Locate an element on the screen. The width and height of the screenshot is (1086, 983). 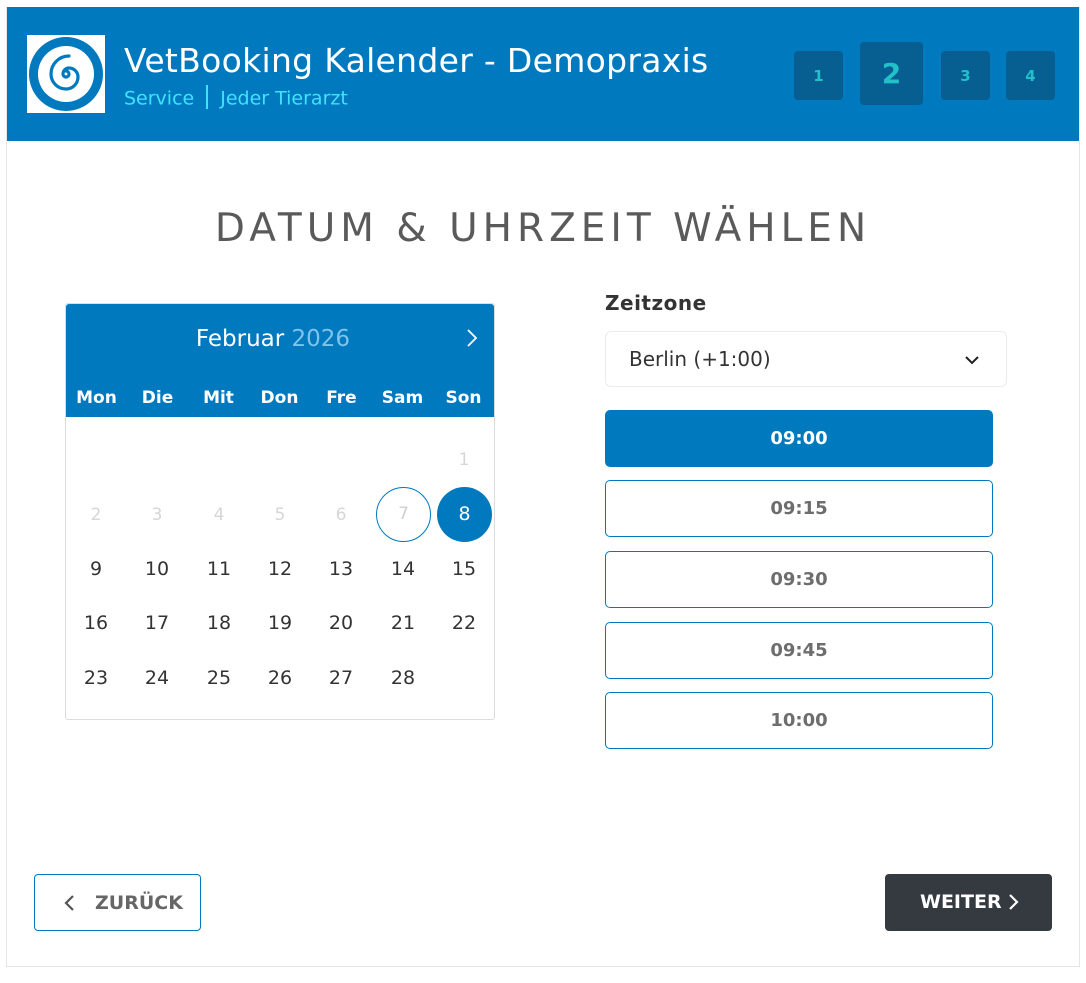
back-button-label: ZURÜCK is located at coordinates (139, 903).